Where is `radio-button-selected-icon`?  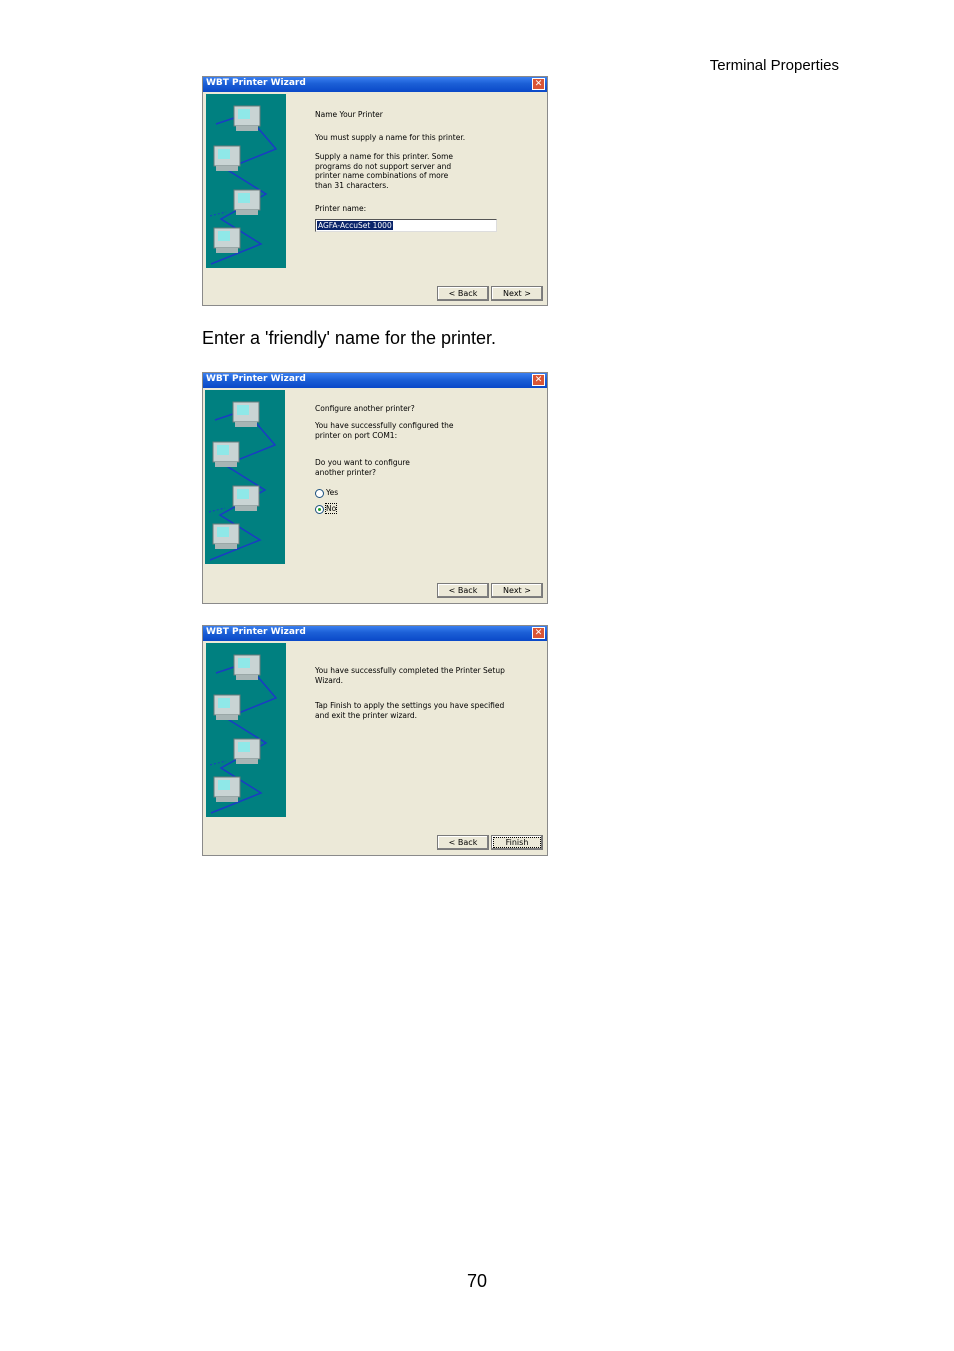
radio-button-selected-icon is located at coordinates (319, 509).